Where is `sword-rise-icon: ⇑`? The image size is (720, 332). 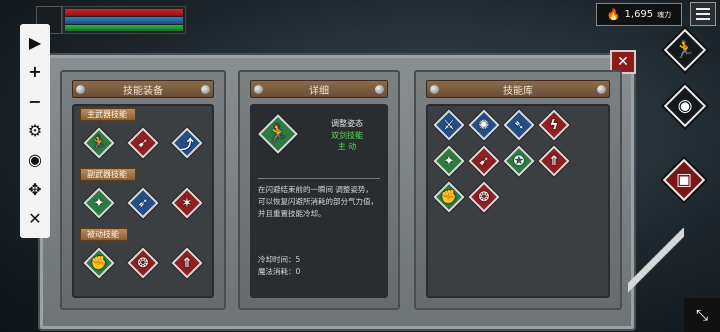 sword-rise-icon: ⇑ is located at coordinates (554, 161).